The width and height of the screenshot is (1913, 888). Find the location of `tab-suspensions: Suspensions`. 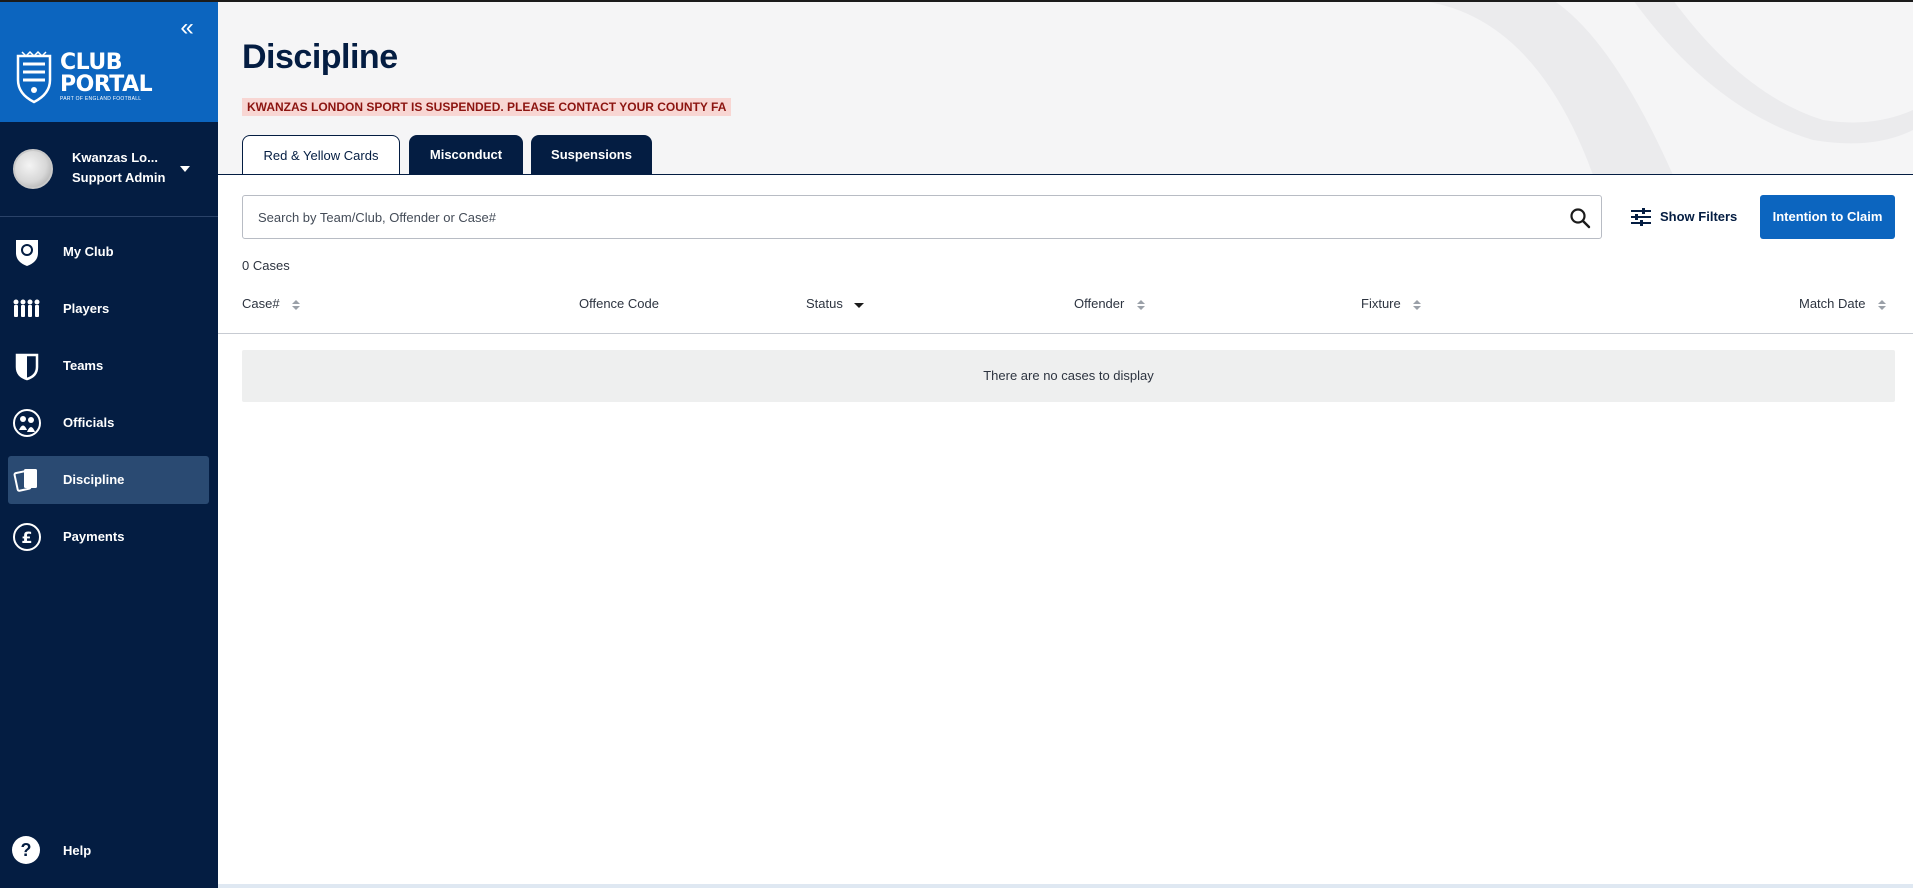

tab-suspensions: Suspensions is located at coordinates (591, 154).